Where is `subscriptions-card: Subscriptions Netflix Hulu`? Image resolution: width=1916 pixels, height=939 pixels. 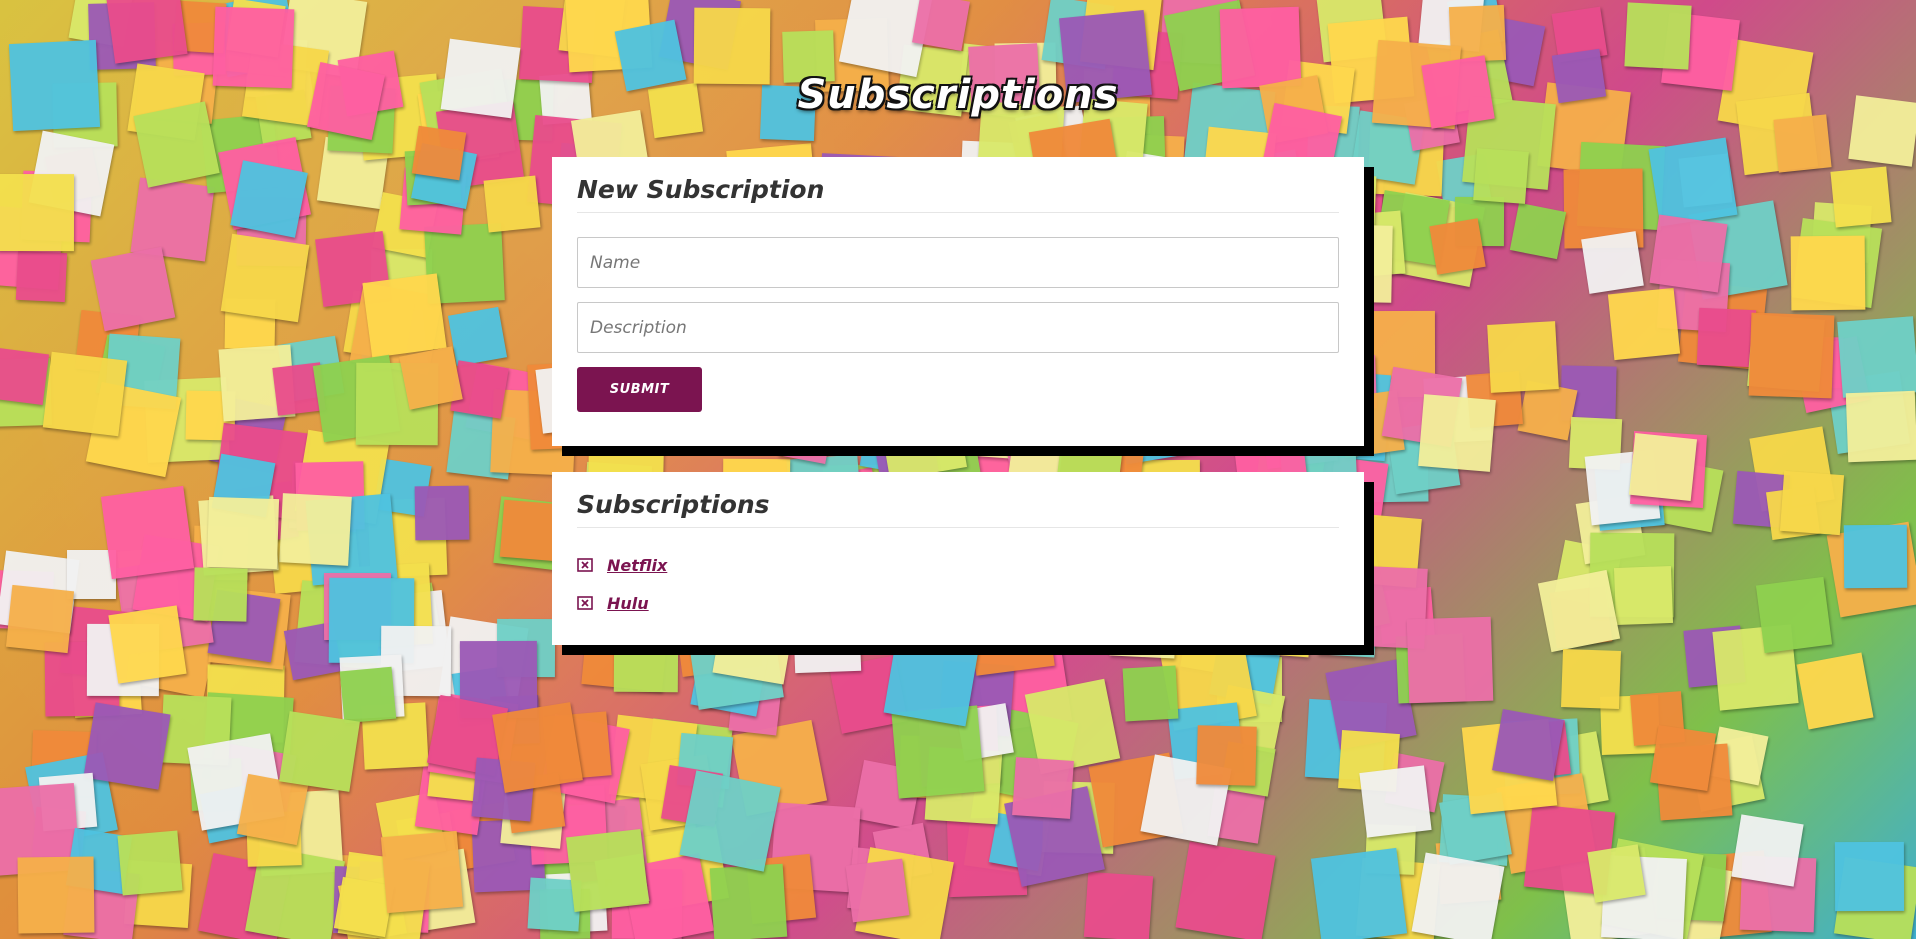 subscriptions-card: Subscriptions Netflix Hulu is located at coordinates (958, 558).